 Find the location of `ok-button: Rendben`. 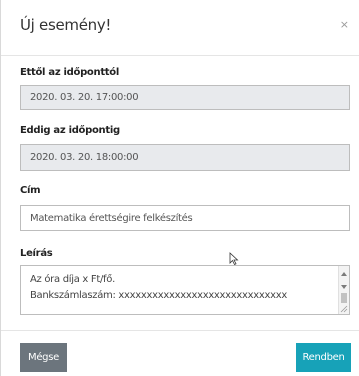

ok-button: Rendben is located at coordinates (323, 357).